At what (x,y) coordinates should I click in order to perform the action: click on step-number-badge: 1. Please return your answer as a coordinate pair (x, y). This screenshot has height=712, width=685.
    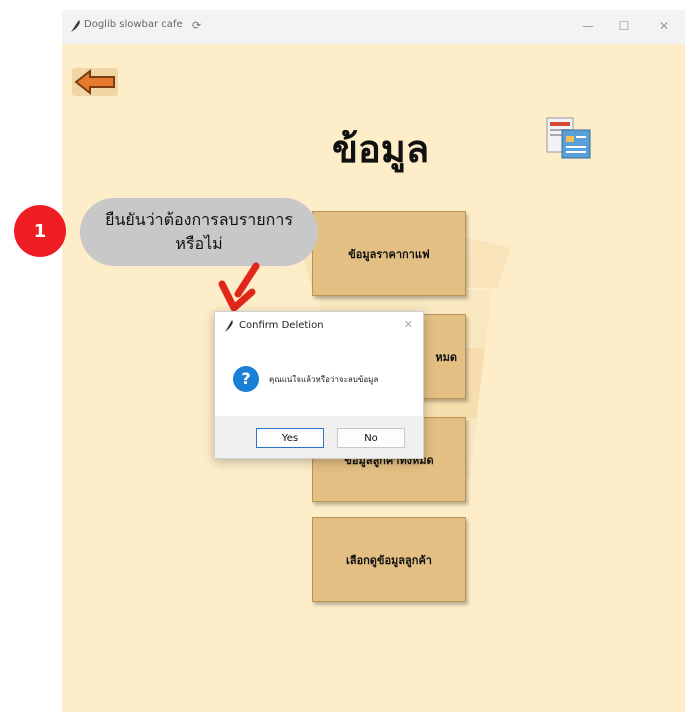
    Looking at the image, I should click on (40, 231).